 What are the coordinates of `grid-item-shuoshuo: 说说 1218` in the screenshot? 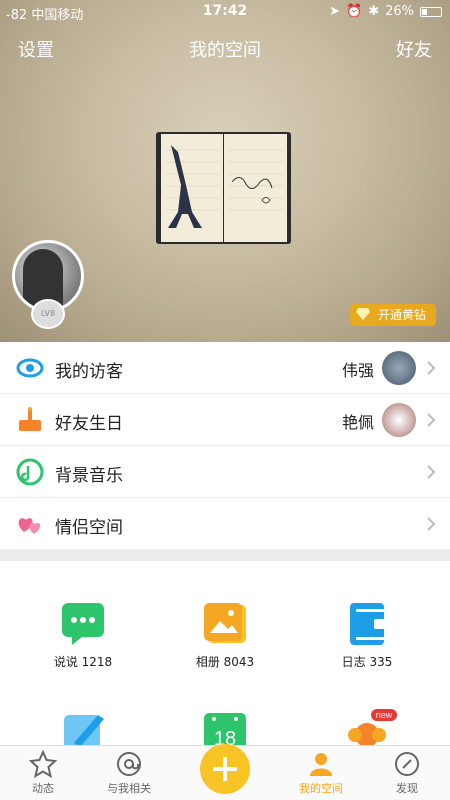 It's located at (83, 635).